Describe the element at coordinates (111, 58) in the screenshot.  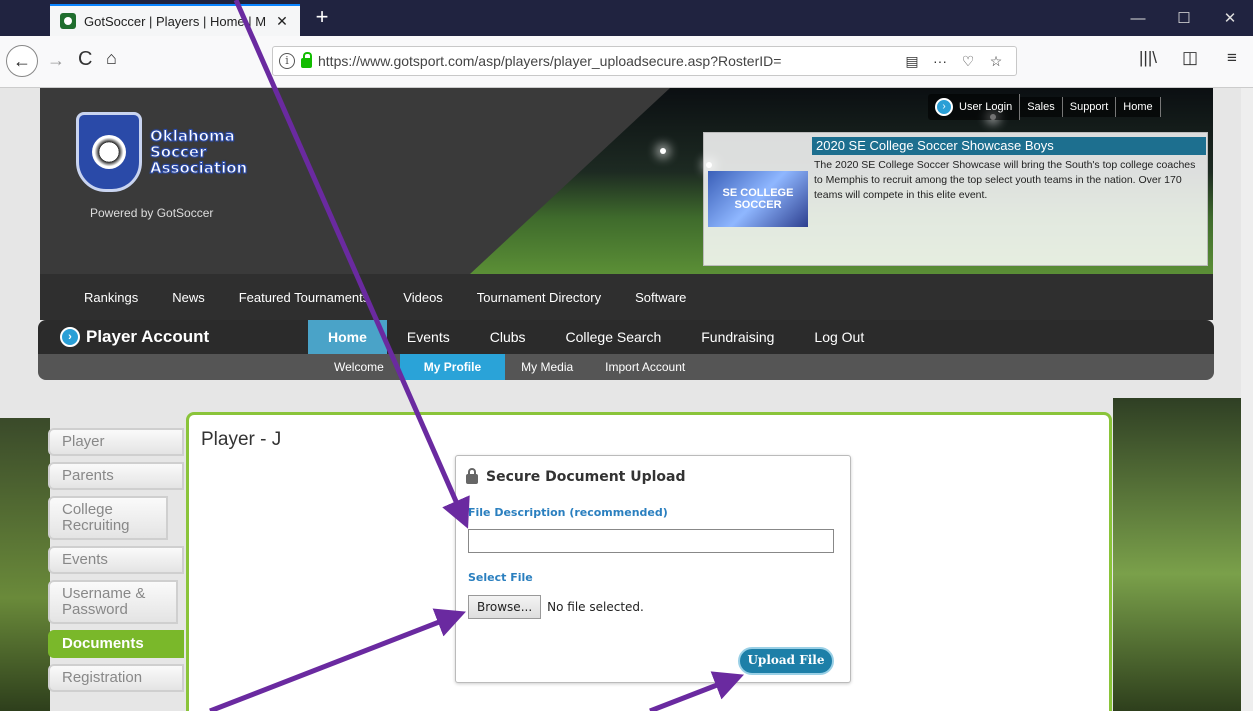
I see `home-button: ⌂` at that location.